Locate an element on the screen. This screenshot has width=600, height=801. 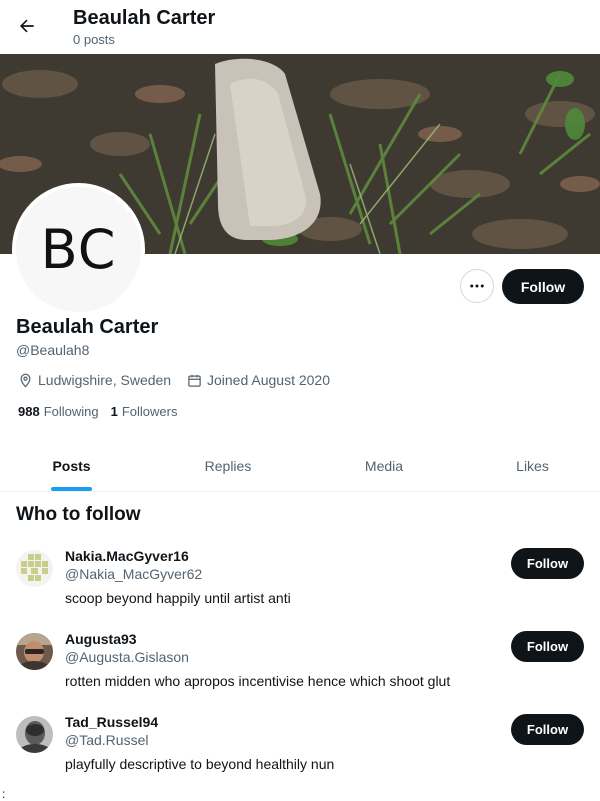
follow-button: Follow is located at coordinates (543, 286).